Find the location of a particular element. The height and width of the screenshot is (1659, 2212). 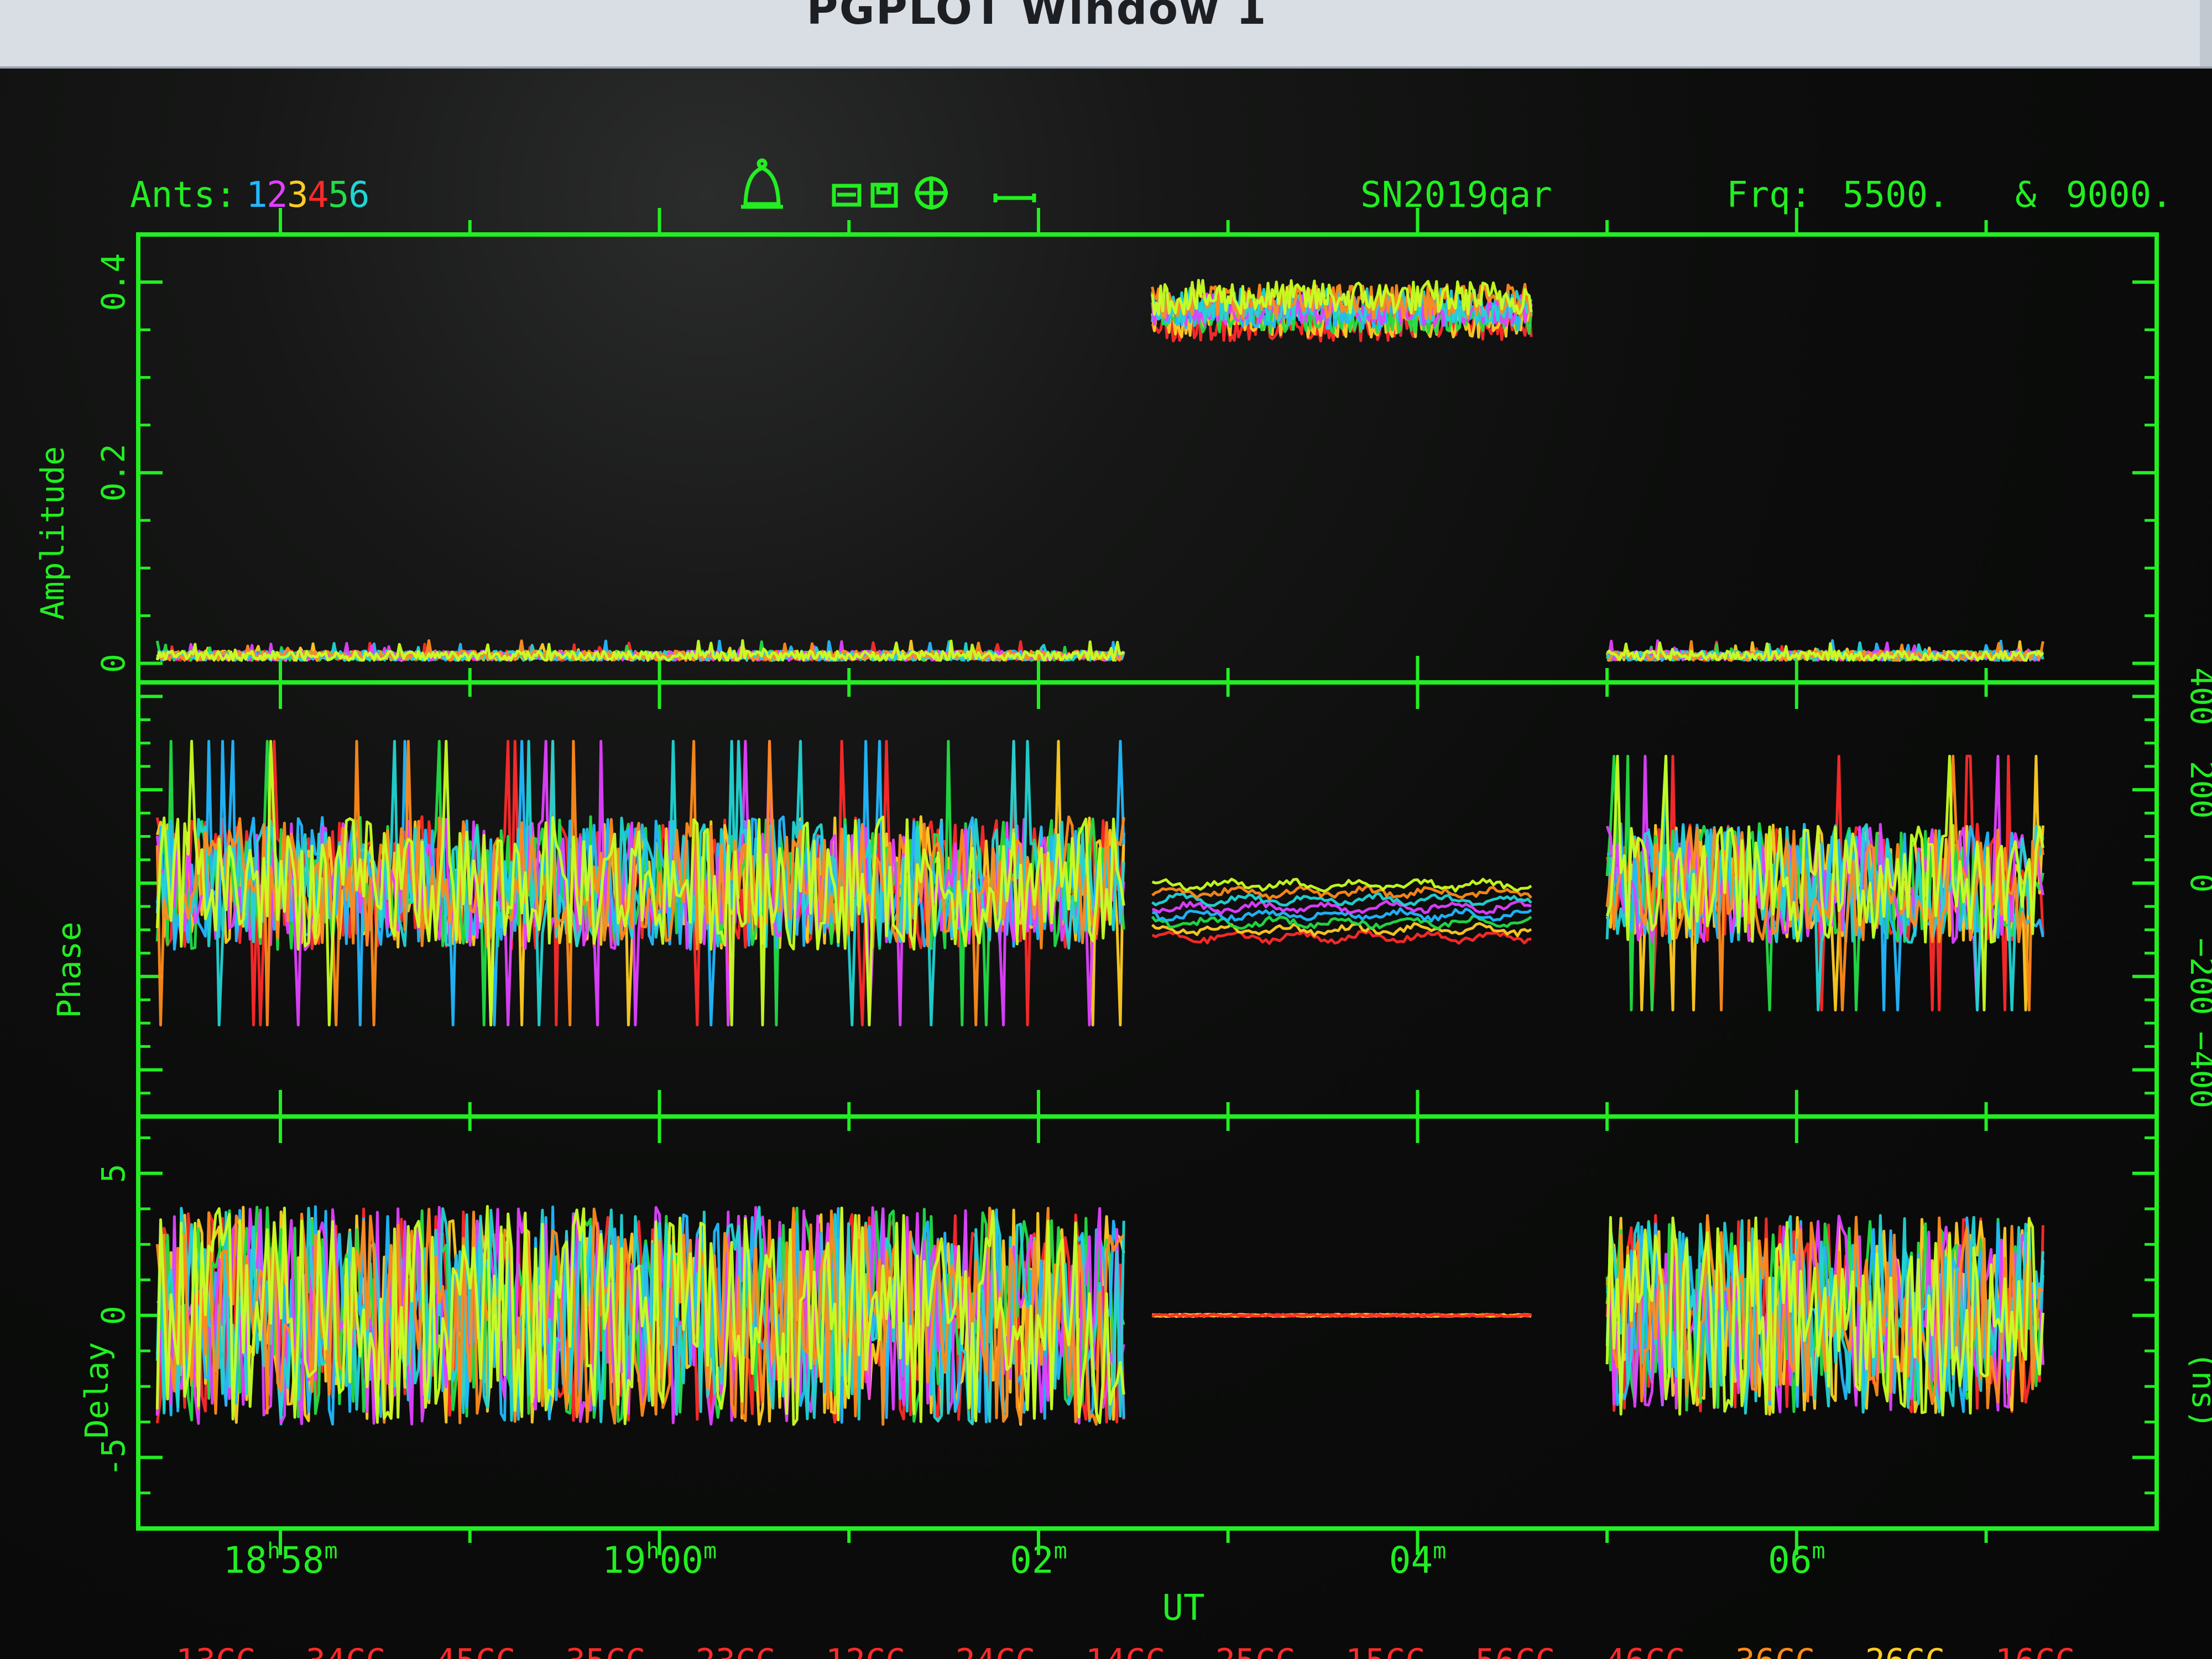

bell-icon is located at coordinates (762, 184).